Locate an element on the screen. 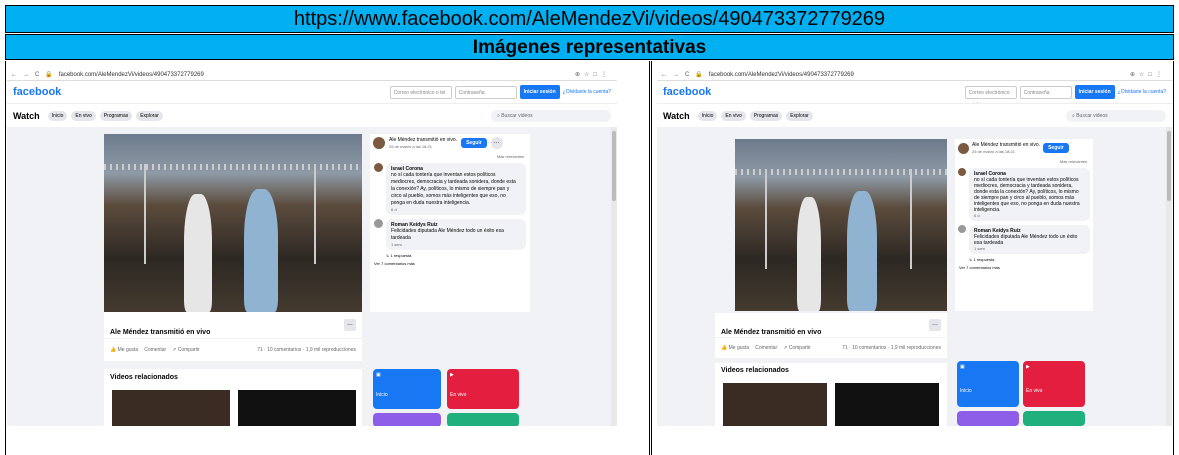  video-frame is located at coordinates (233, 223).